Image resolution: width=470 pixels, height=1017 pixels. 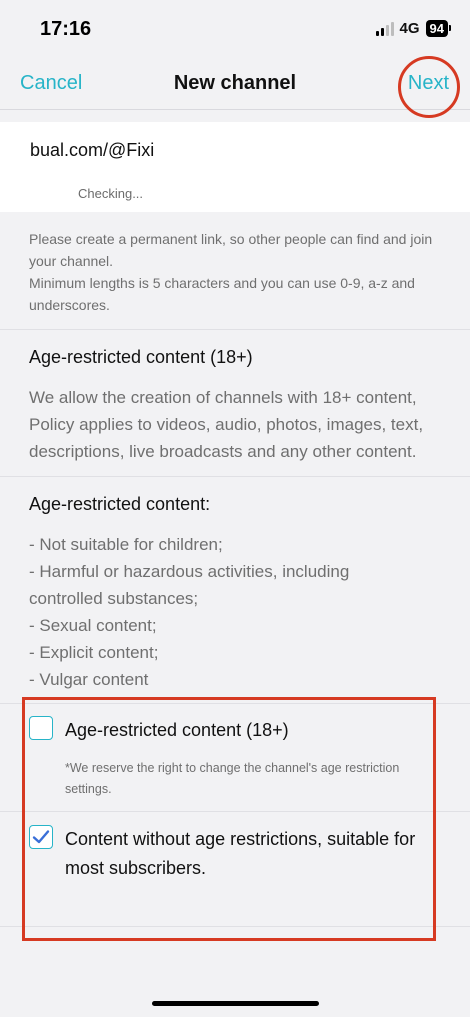 What do you see at coordinates (89, 679) in the screenshot?
I see `list-item: - Vulgar content` at bounding box center [89, 679].